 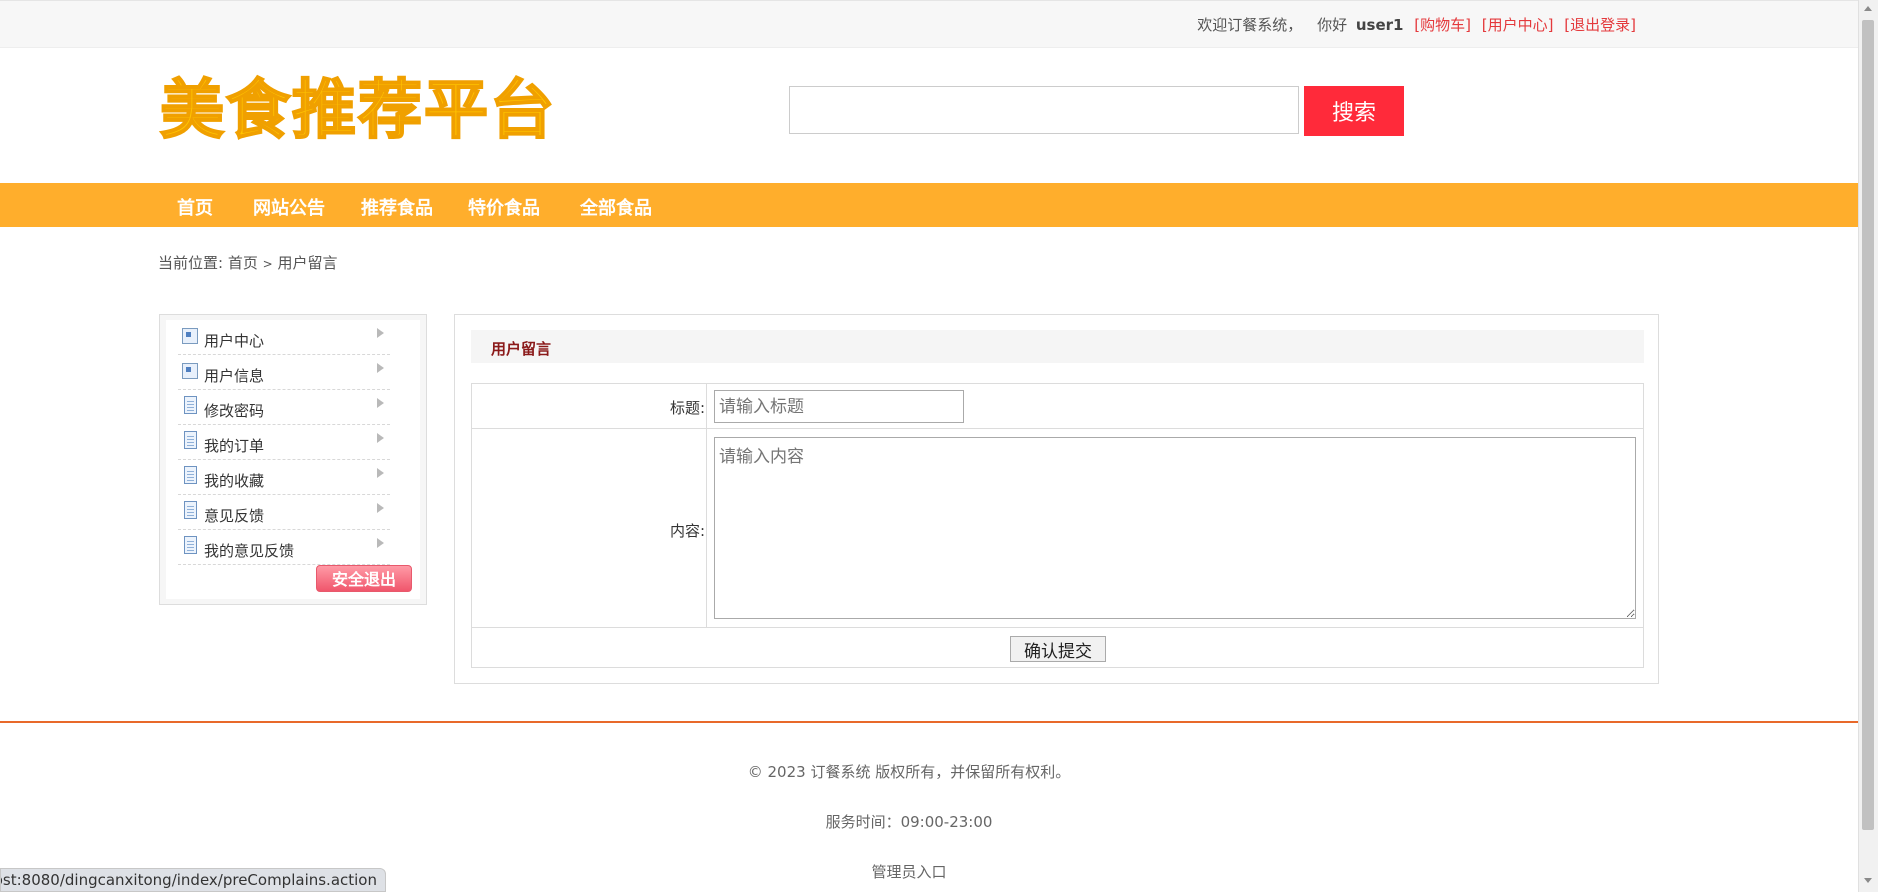 What do you see at coordinates (687, 531) in the screenshot?
I see `content-label: 内容:` at bounding box center [687, 531].